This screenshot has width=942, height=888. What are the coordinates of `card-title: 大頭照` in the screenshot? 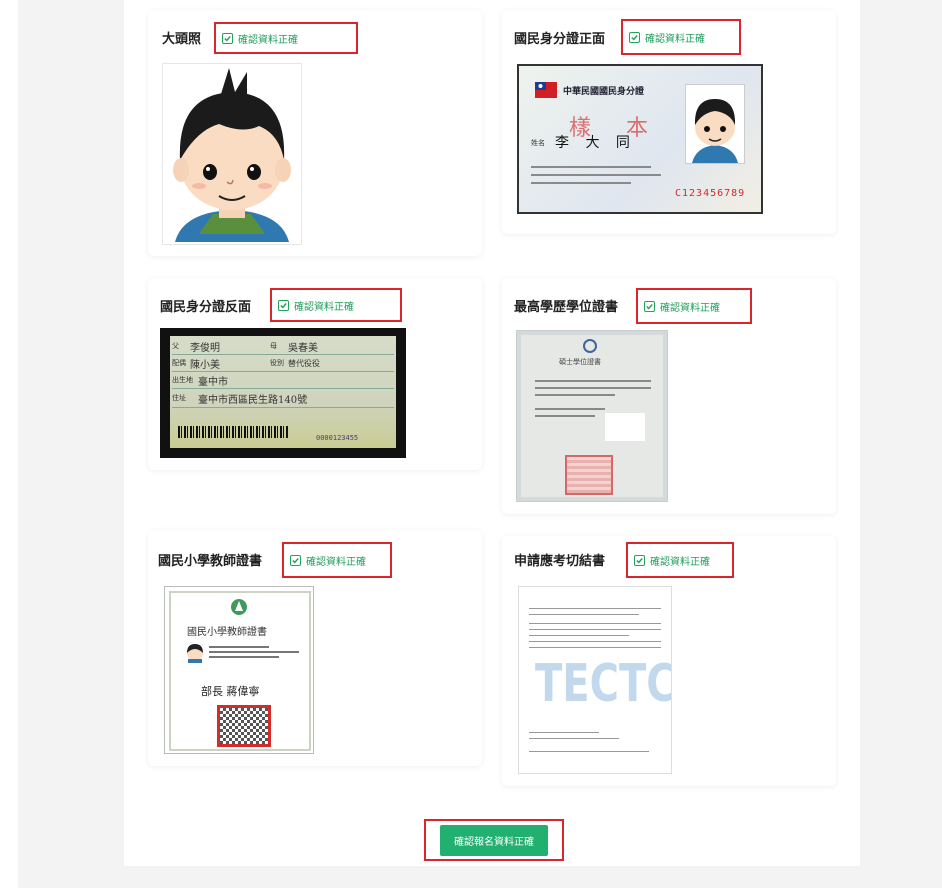 It's located at (182, 39).